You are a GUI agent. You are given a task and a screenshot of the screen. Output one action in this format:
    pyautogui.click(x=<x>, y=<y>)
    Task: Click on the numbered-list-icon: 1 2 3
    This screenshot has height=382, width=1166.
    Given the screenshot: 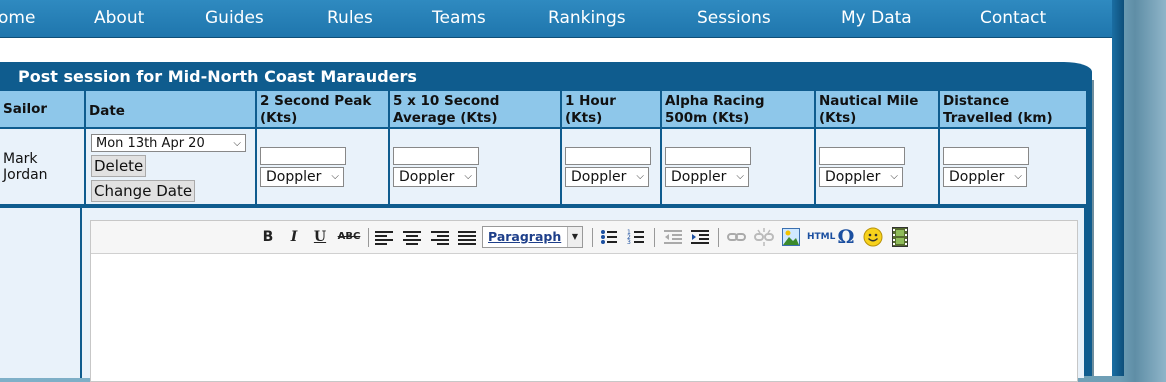 What is the action you would take?
    pyautogui.click(x=636, y=237)
    